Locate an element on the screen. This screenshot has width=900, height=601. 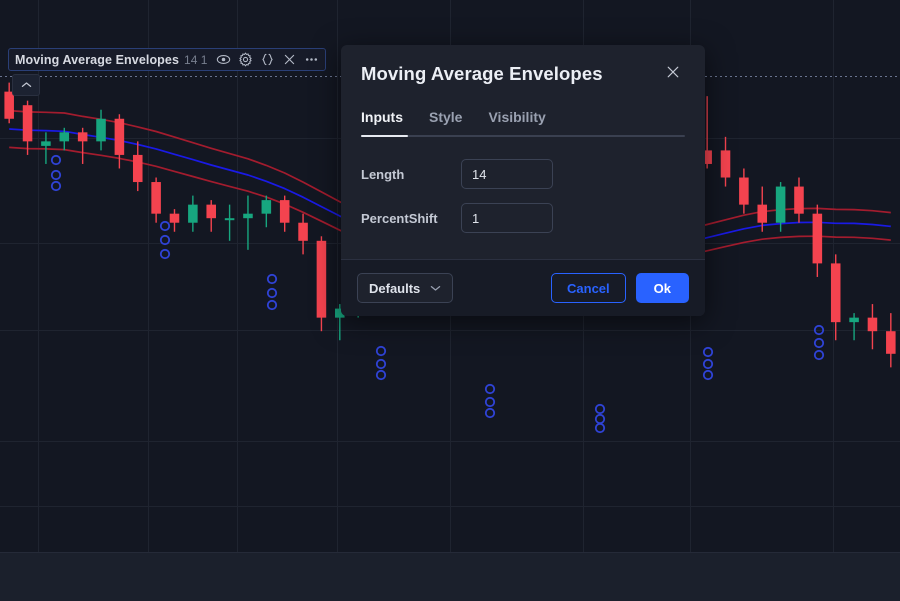
source-code-icon is located at coordinates (267, 59).